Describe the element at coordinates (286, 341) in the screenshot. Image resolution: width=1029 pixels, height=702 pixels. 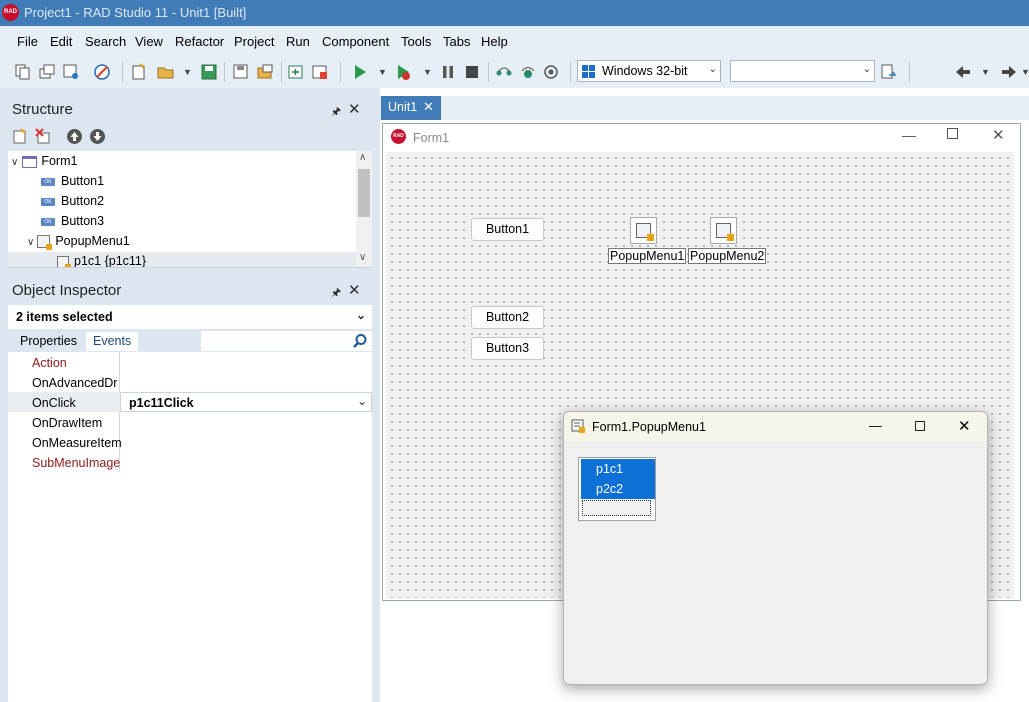
I see `property-search-input` at that location.